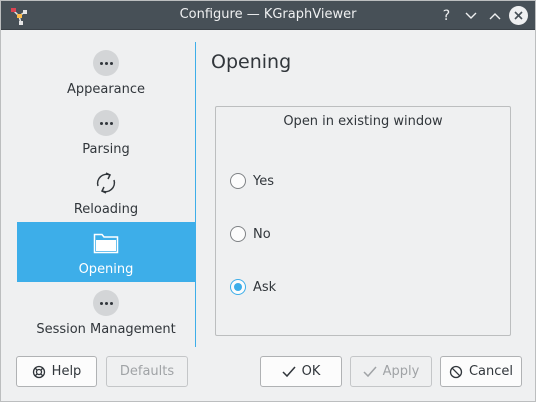  What do you see at coordinates (263, 181) in the screenshot?
I see `radio-label: Yes` at bounding box center [263, 181].